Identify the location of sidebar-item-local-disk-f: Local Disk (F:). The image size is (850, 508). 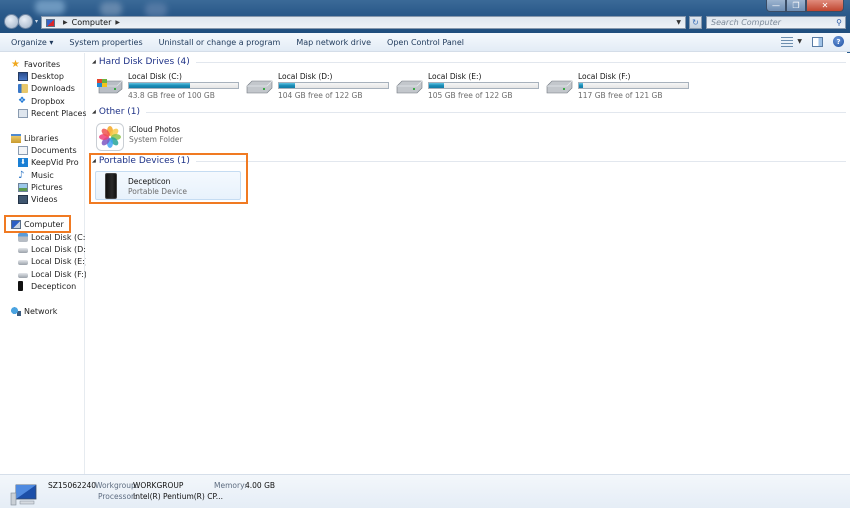
(52, 274).